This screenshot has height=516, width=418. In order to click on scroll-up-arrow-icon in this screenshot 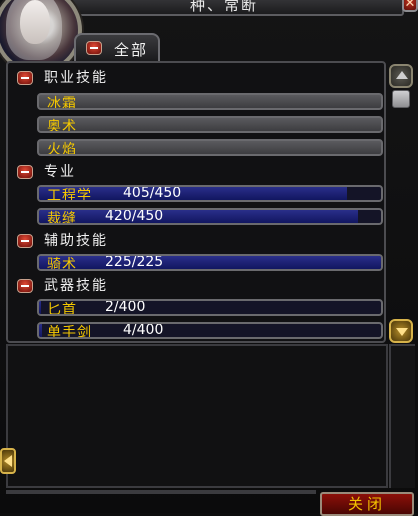, I will do `click(401, 76)`.